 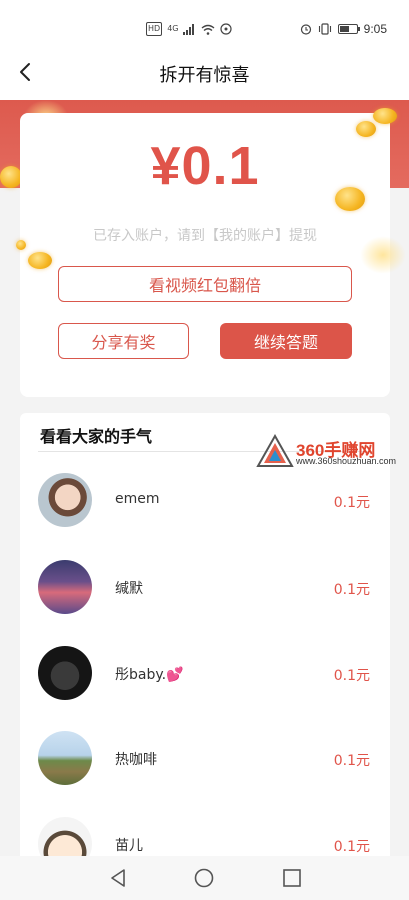 What do you see at coordinates (96, 436) in the screenshot?
I see `list-title: 看看大家的手气` at bounding box center [96, 436].